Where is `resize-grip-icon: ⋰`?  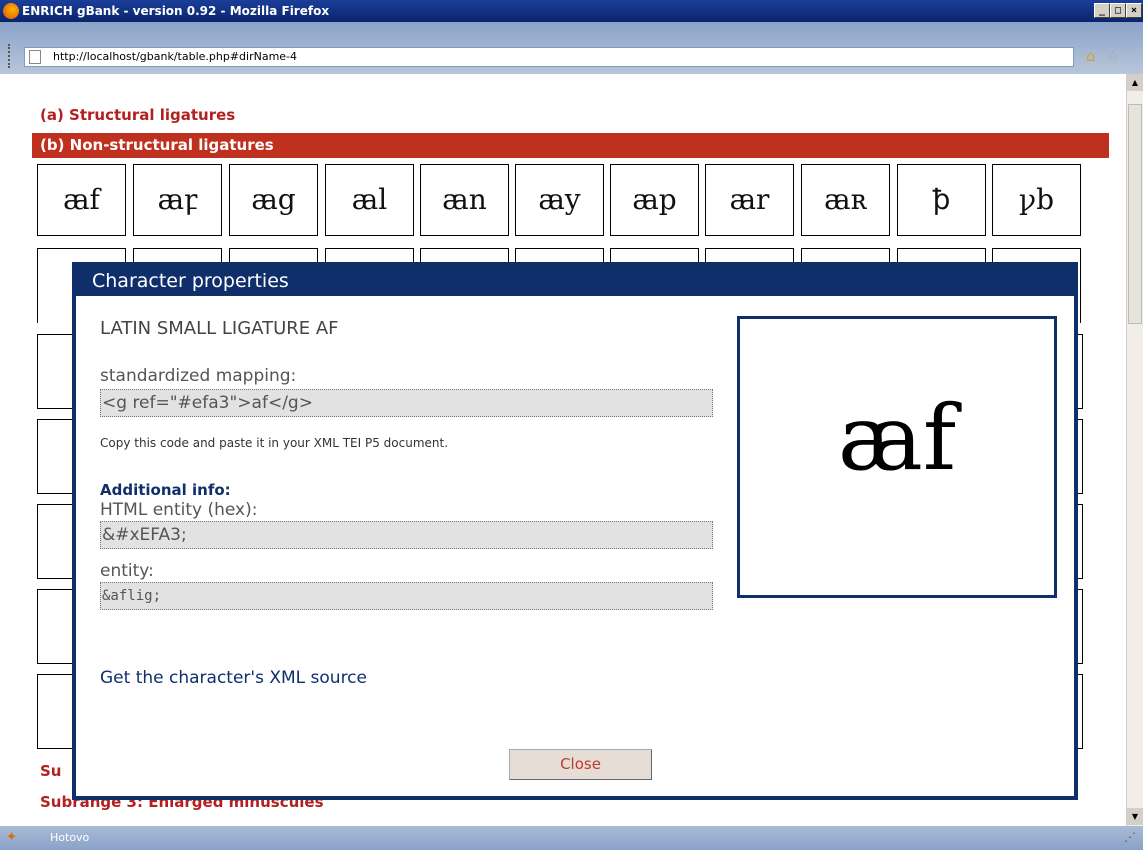
resize-grip-icon: ⋰ is located at coordinates (1130, 837).